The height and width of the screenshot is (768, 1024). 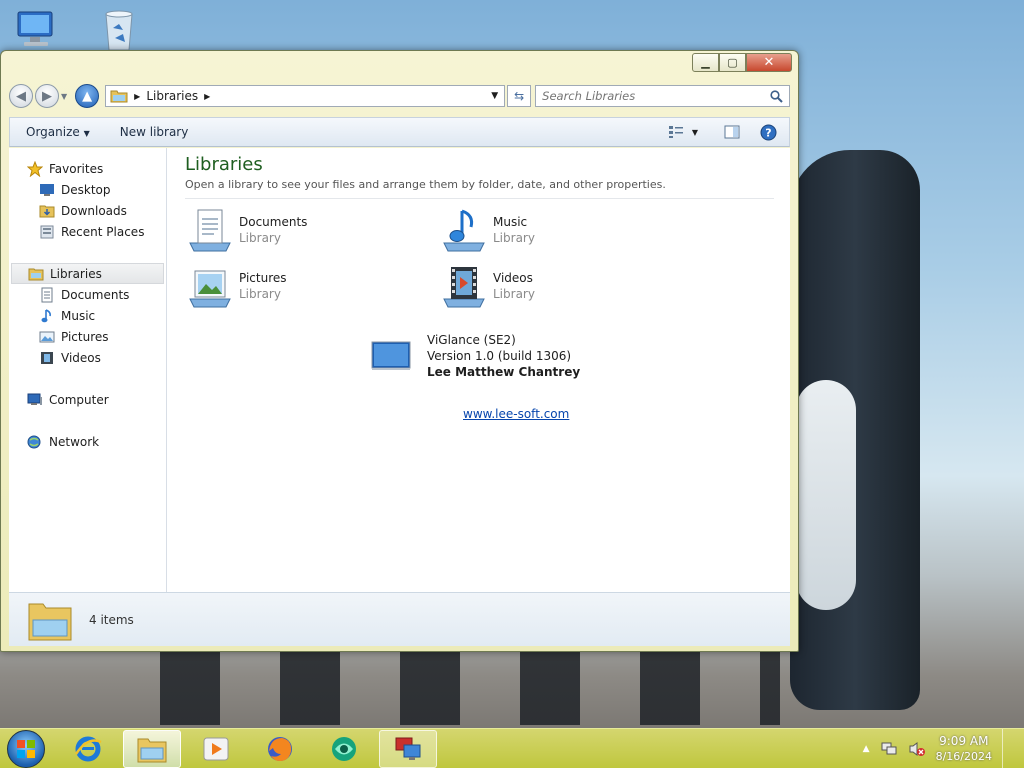 What do you see at coordinates (917, 749) in the screenshot?
I see `volume-muted-icon` at bounding box center [917, 749].